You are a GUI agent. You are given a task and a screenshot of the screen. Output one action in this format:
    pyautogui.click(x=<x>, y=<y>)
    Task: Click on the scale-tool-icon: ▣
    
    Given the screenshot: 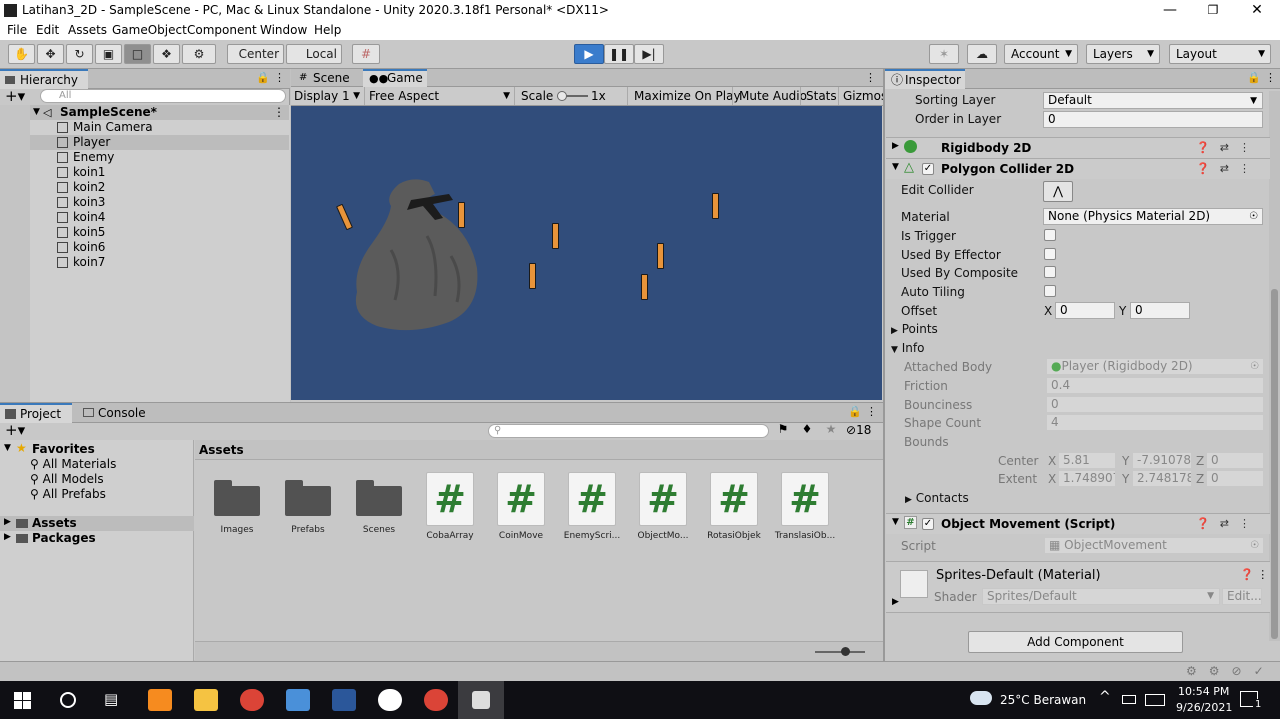 What is the action you would take?
    pyautogui.click(x=108, y=54)
    